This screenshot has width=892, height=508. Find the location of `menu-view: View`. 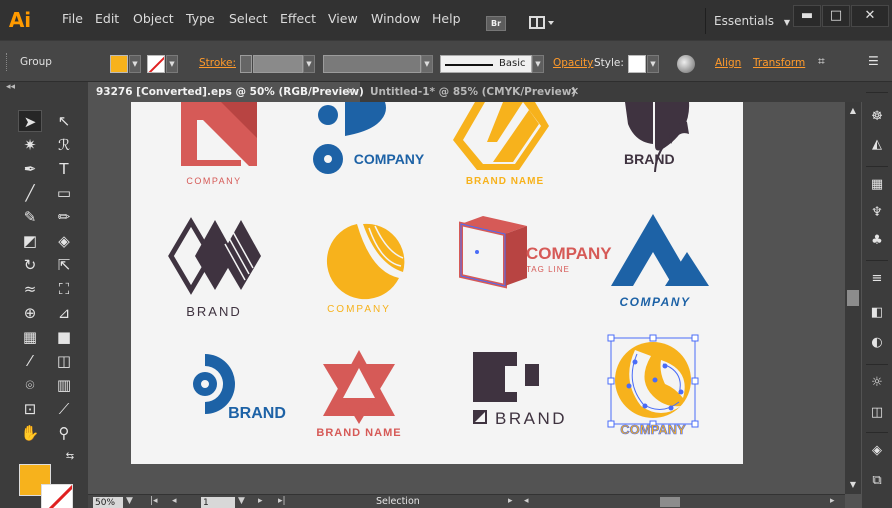

menu-view: View is located at coordinates (343, 18).